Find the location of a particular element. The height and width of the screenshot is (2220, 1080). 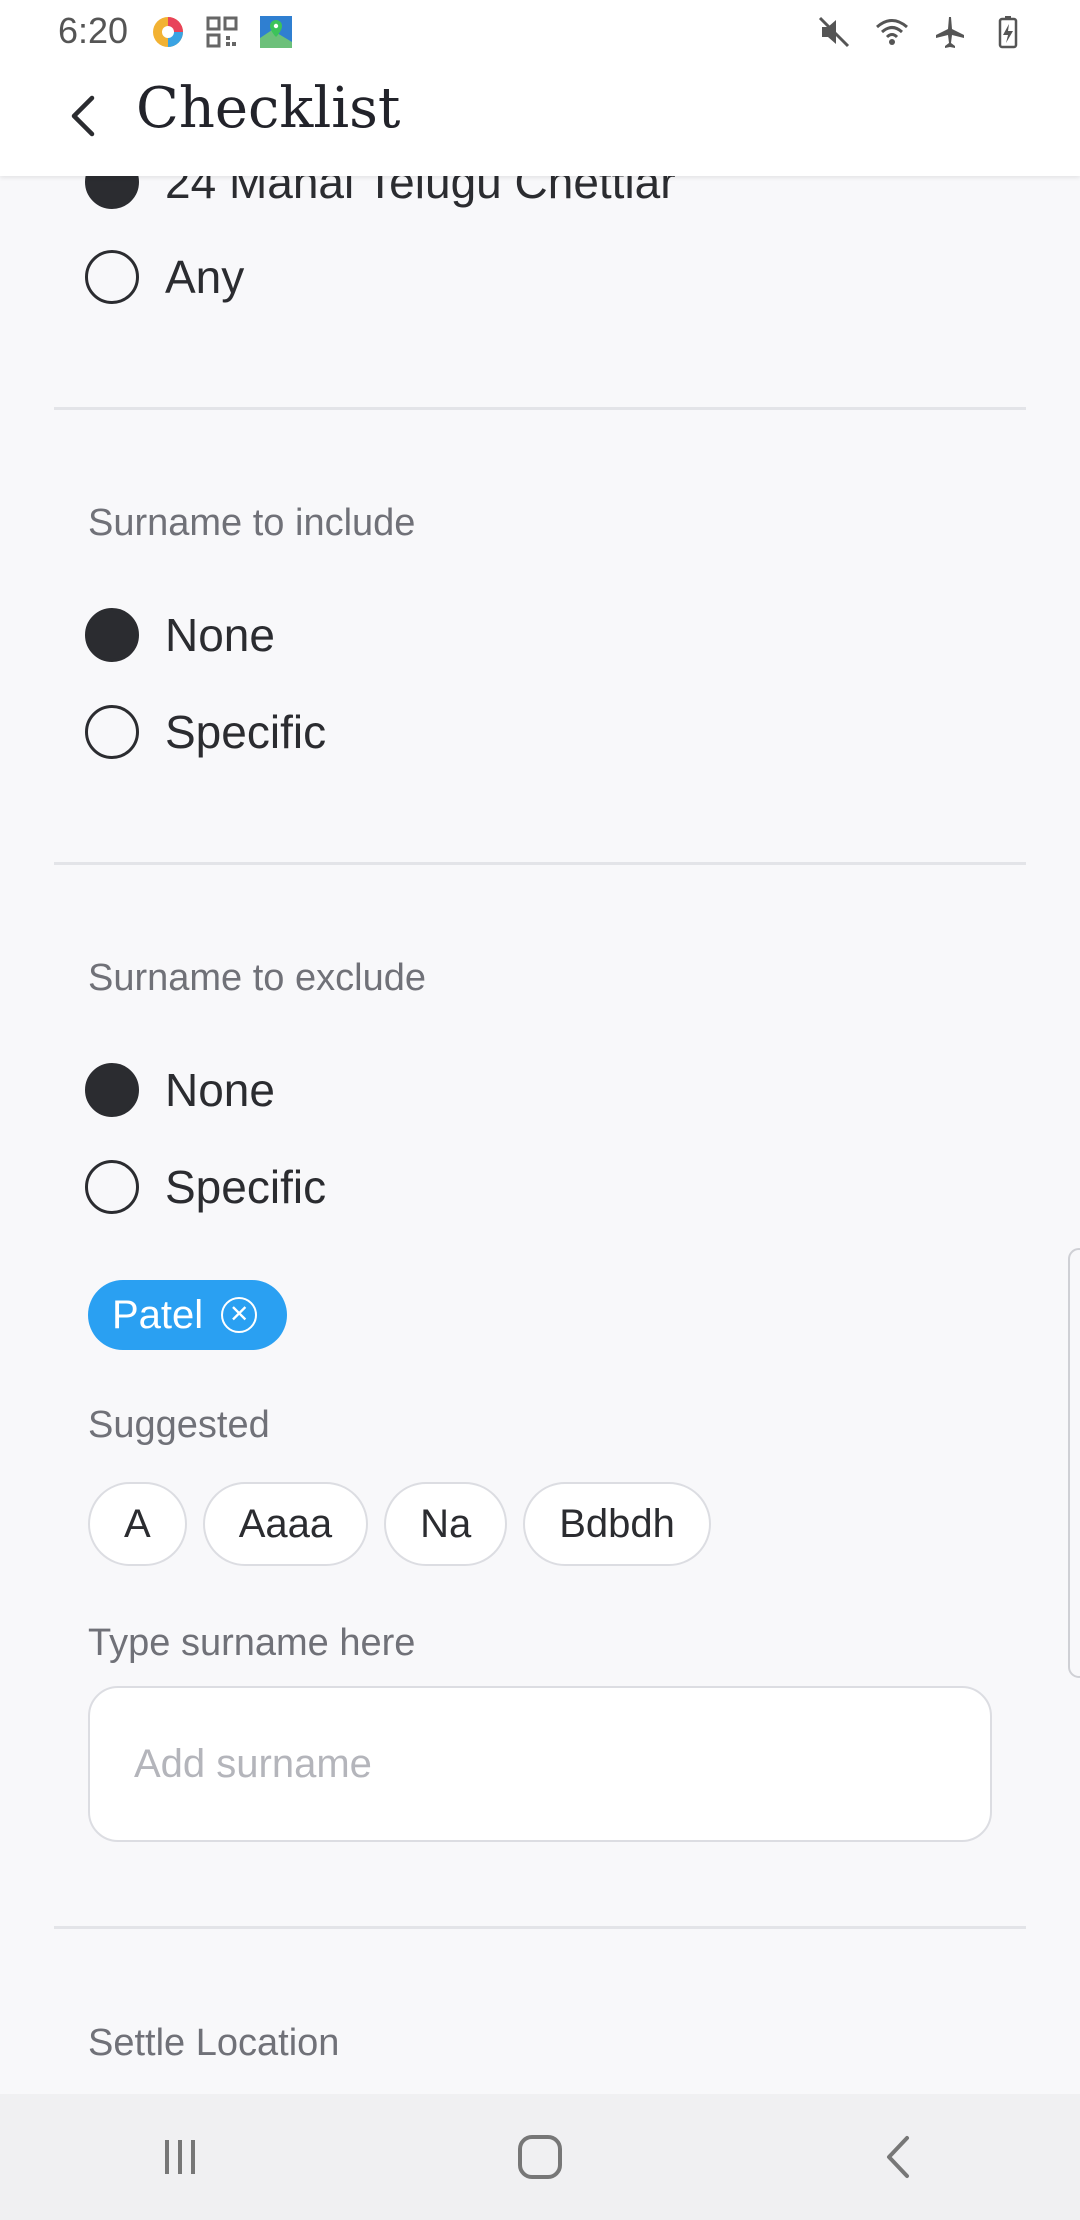

home-button is located at coordinates (540, 2157).